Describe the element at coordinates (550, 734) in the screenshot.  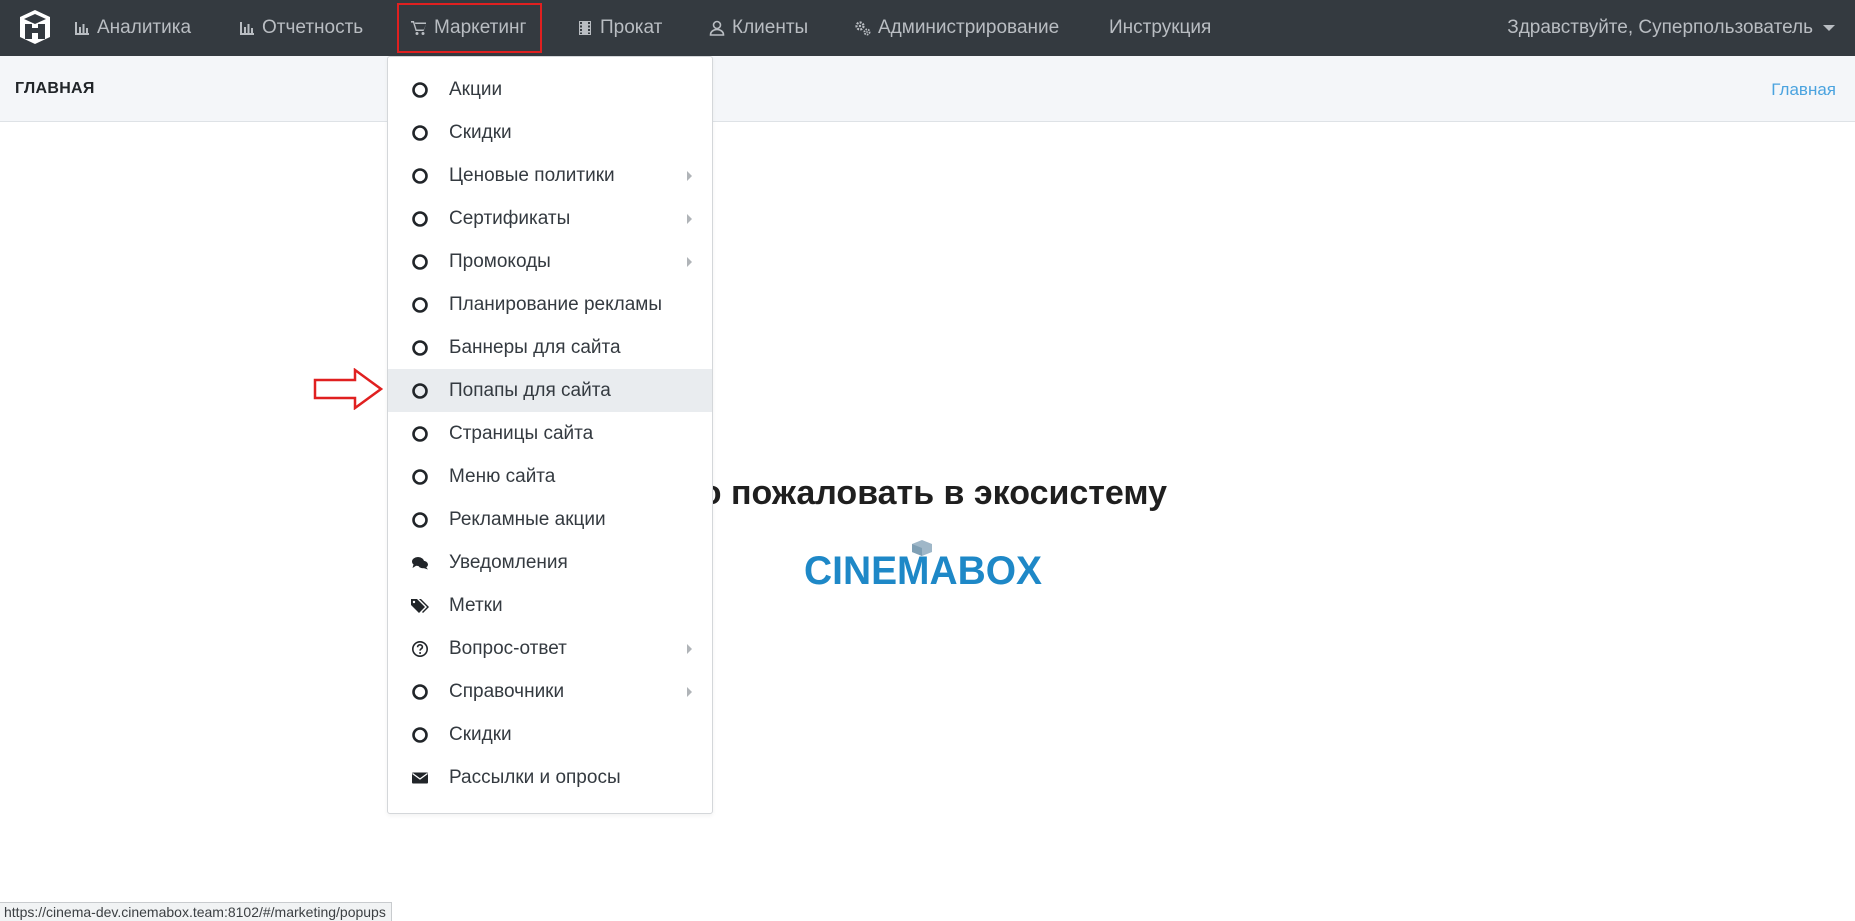
I see `menu-item-discounts-2: Скидки` at that location.